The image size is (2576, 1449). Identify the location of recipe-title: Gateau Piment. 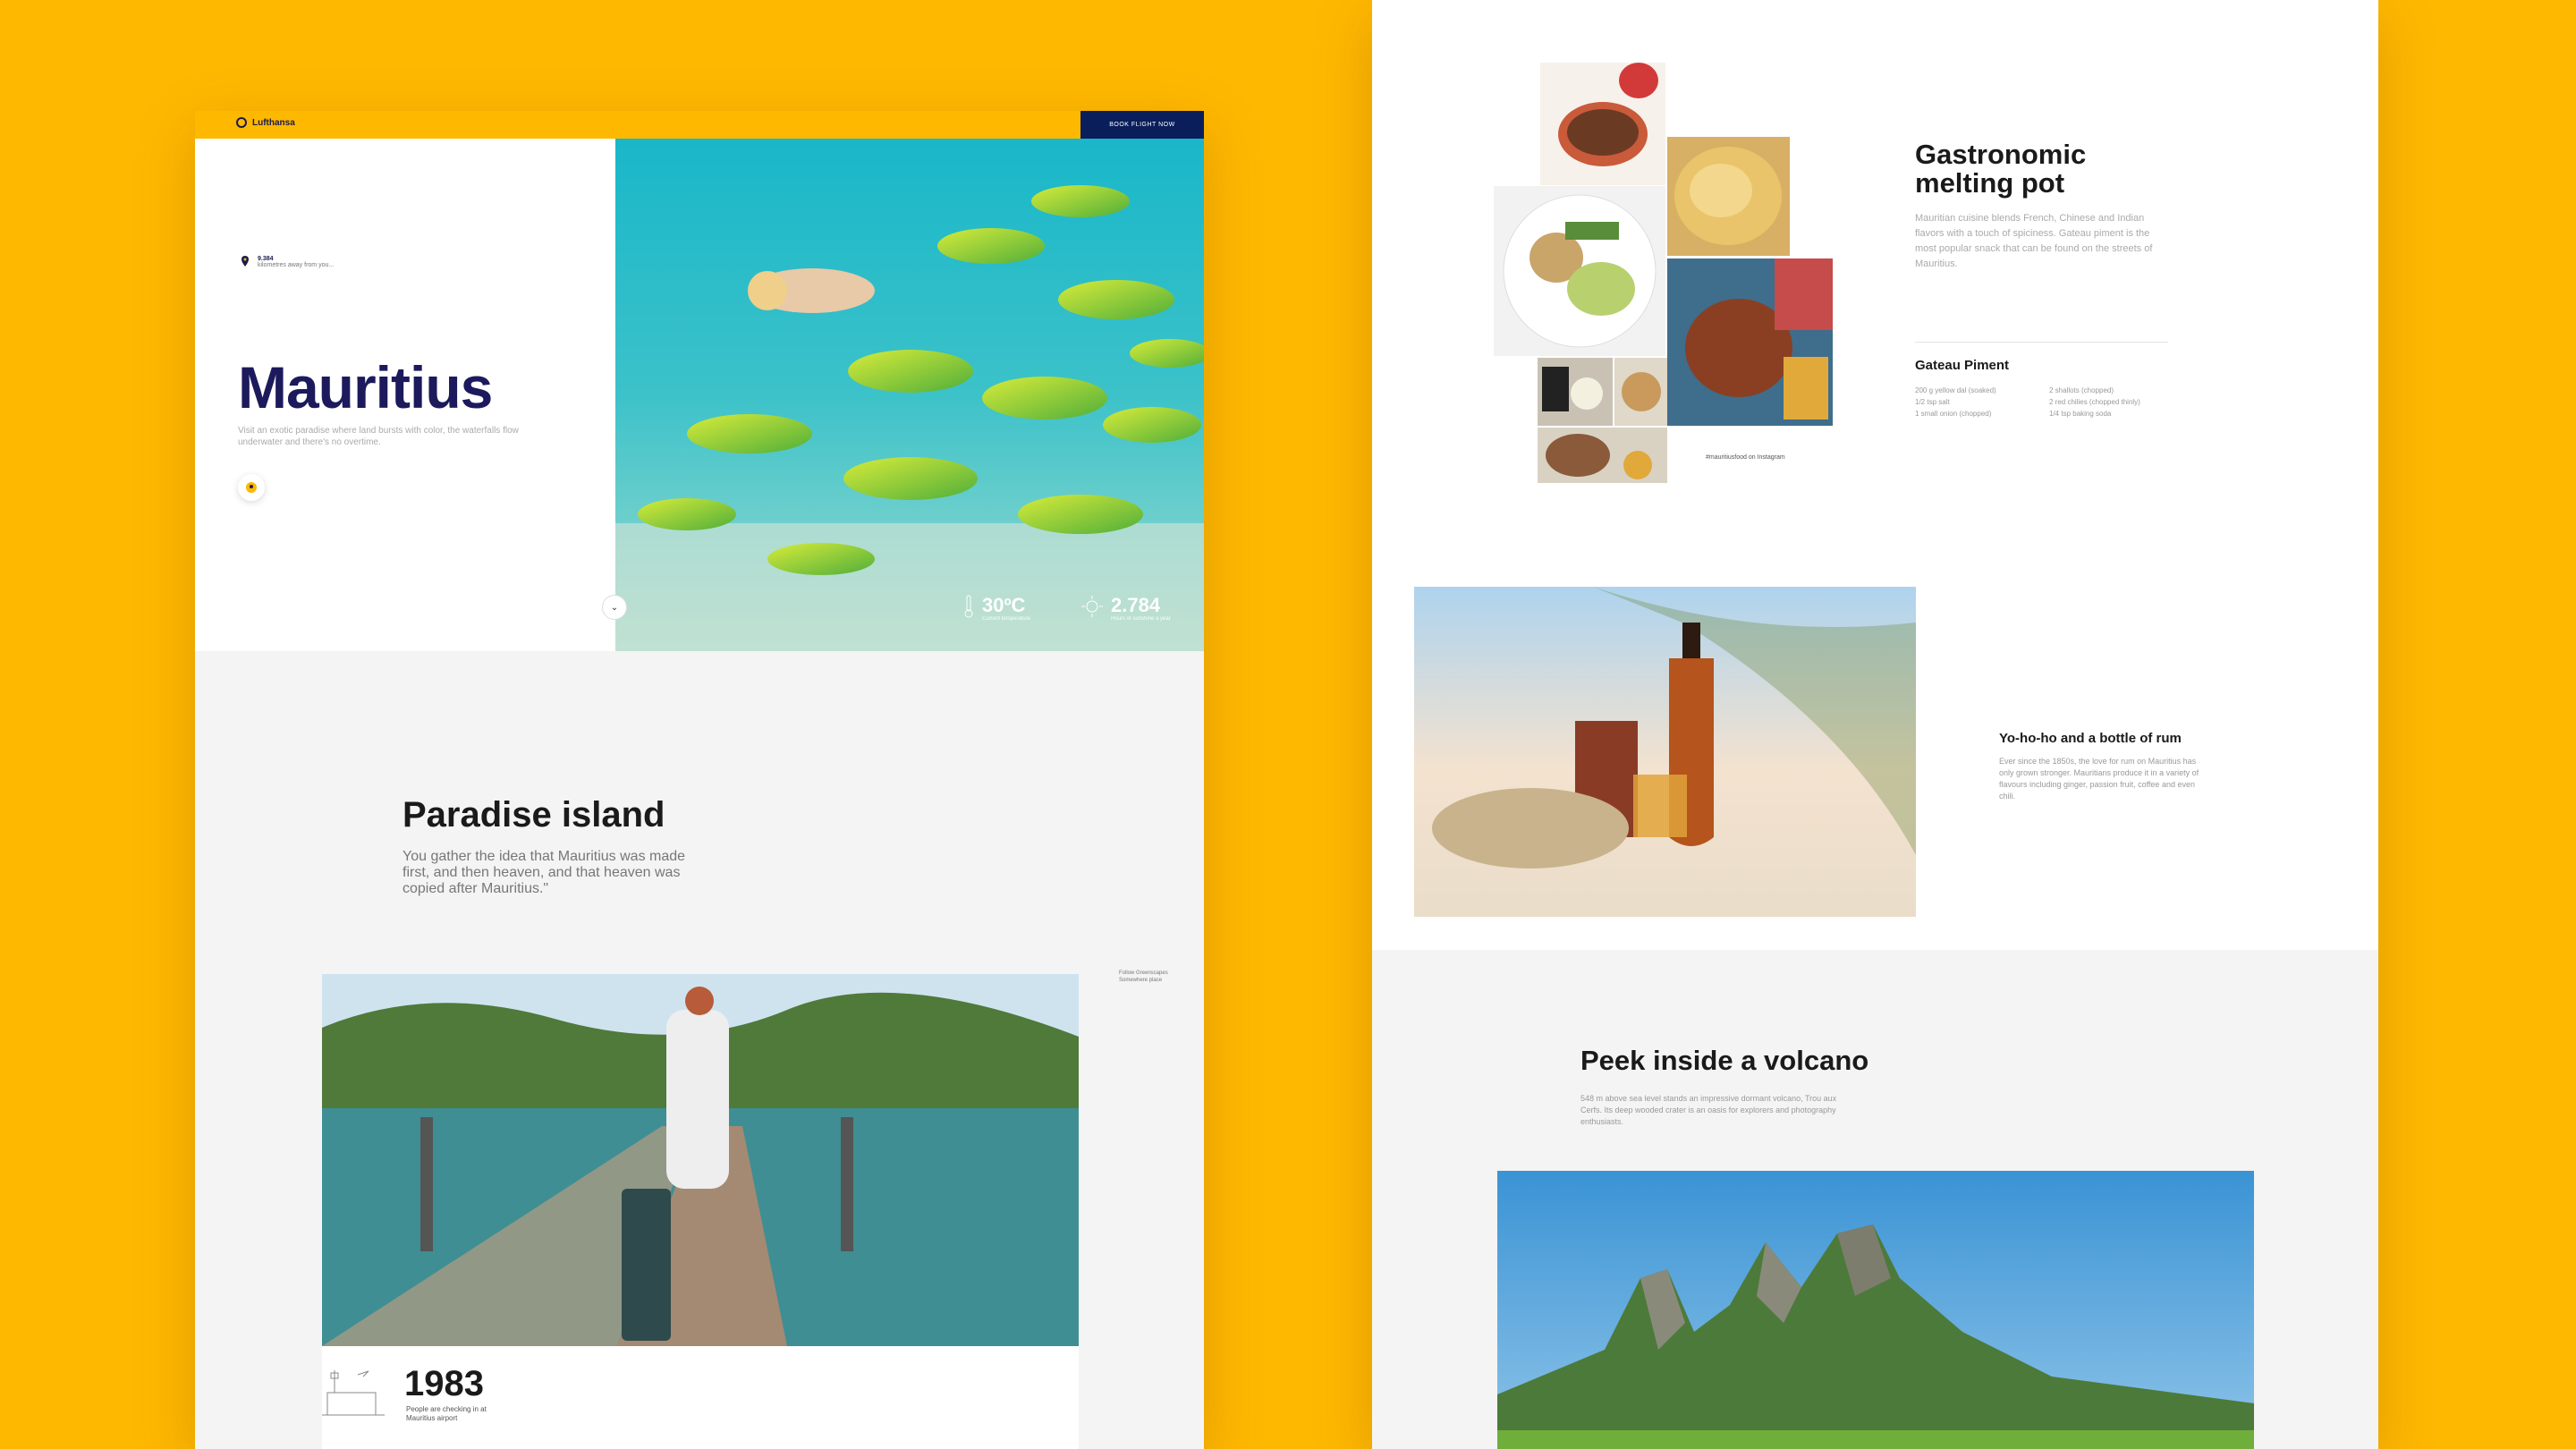
(1962, 365).